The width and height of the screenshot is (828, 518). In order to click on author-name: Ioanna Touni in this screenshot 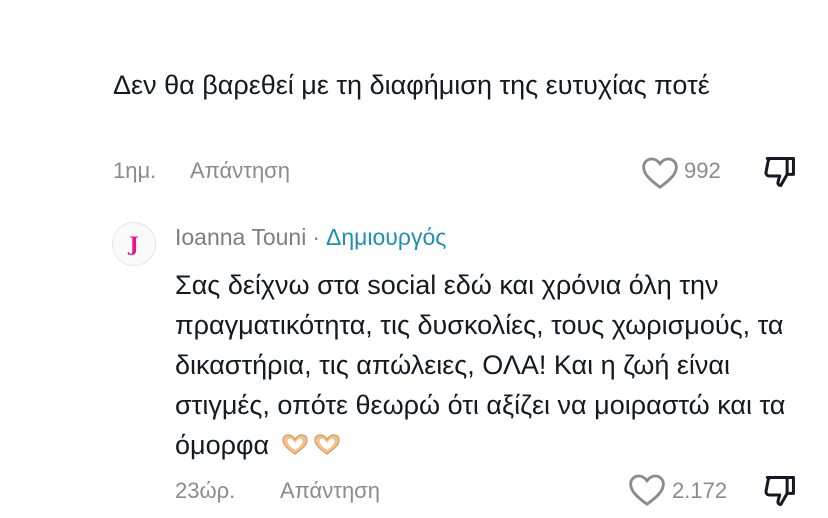, I will do `click(240, 237)`.